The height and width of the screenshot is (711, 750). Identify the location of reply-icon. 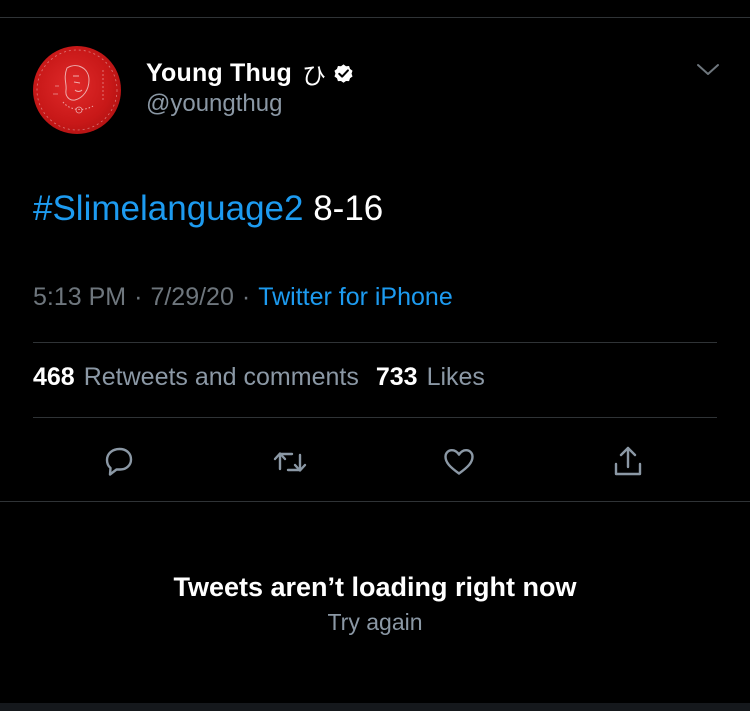
(119, 461).